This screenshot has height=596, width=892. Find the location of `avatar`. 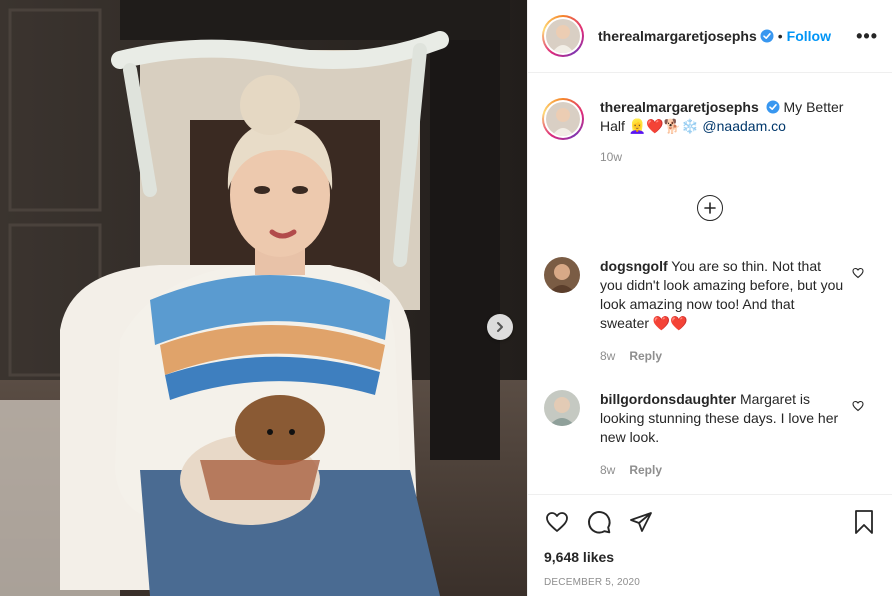

avatar is located at coordinates (563, 36).